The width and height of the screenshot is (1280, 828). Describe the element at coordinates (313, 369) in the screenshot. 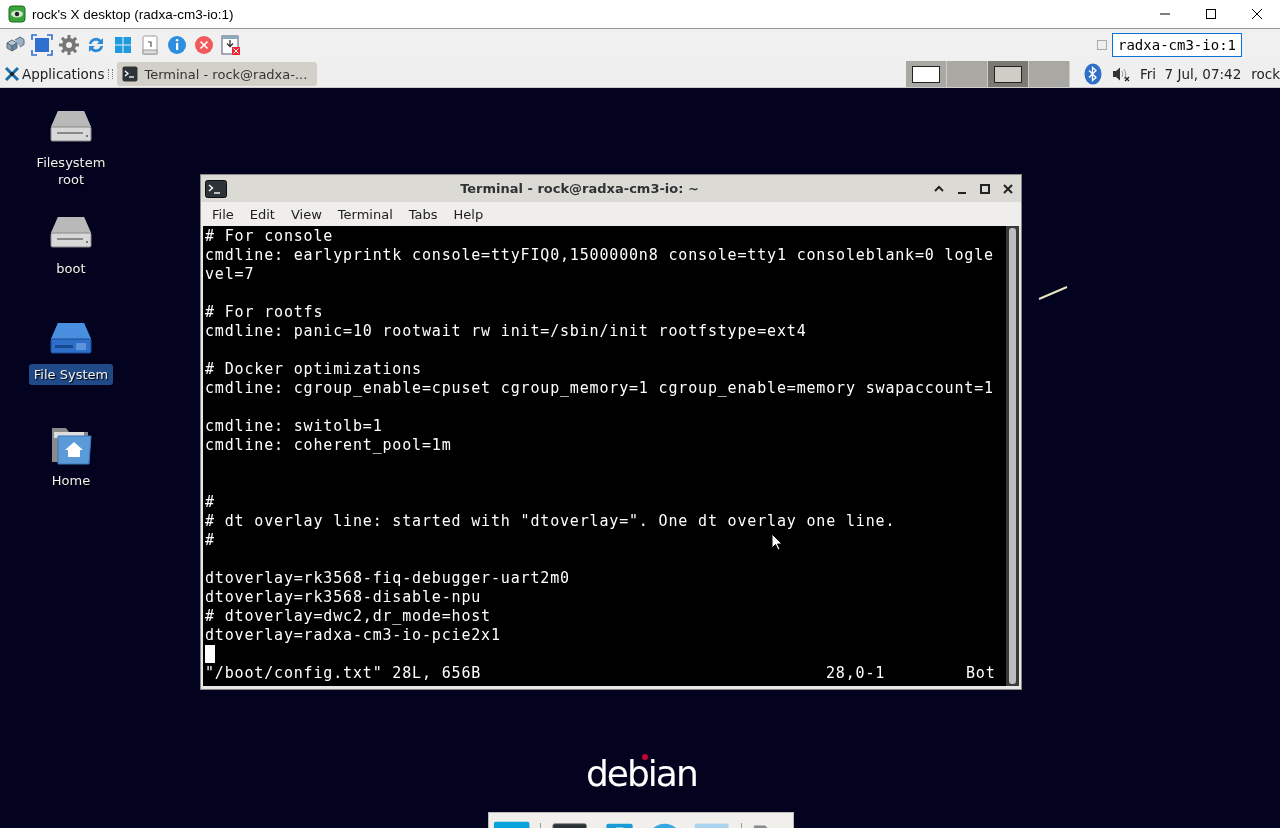

I see `terminal-line: # Docker optimizations` at that location.